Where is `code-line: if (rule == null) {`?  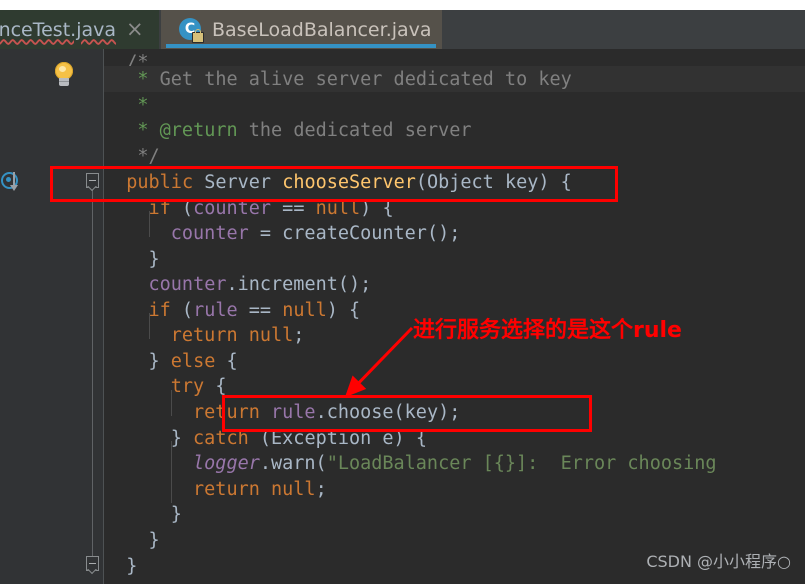
code-line: if (rule == null) { is located at coordinates (255, 310).